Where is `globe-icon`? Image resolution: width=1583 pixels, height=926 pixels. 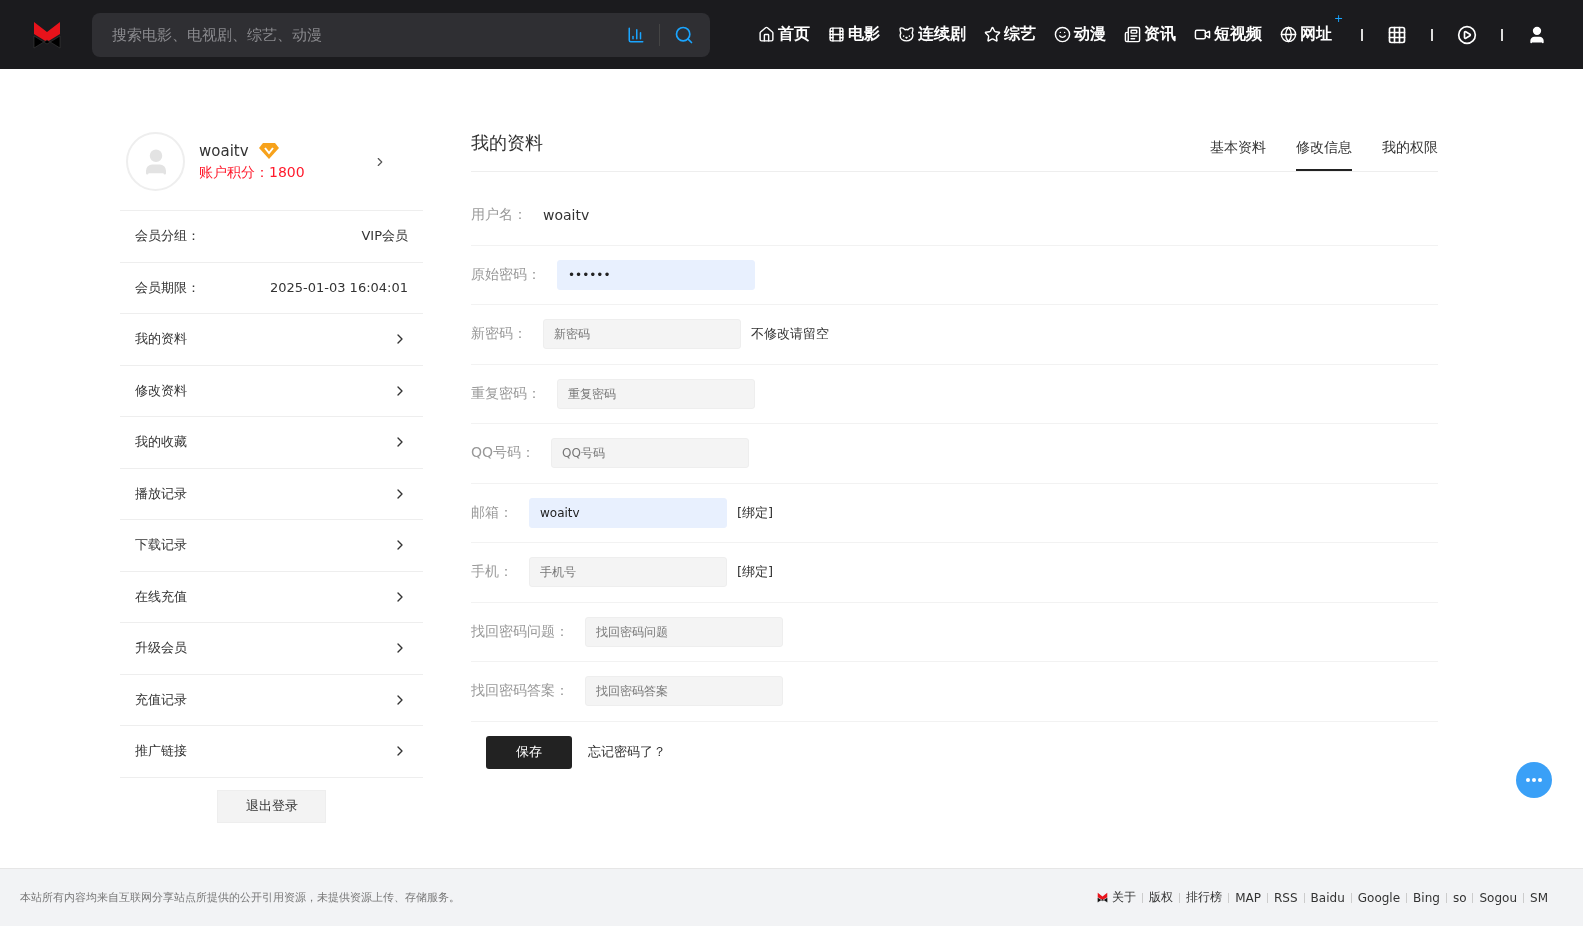 globe-icon is located at coordinates (1288, 34).